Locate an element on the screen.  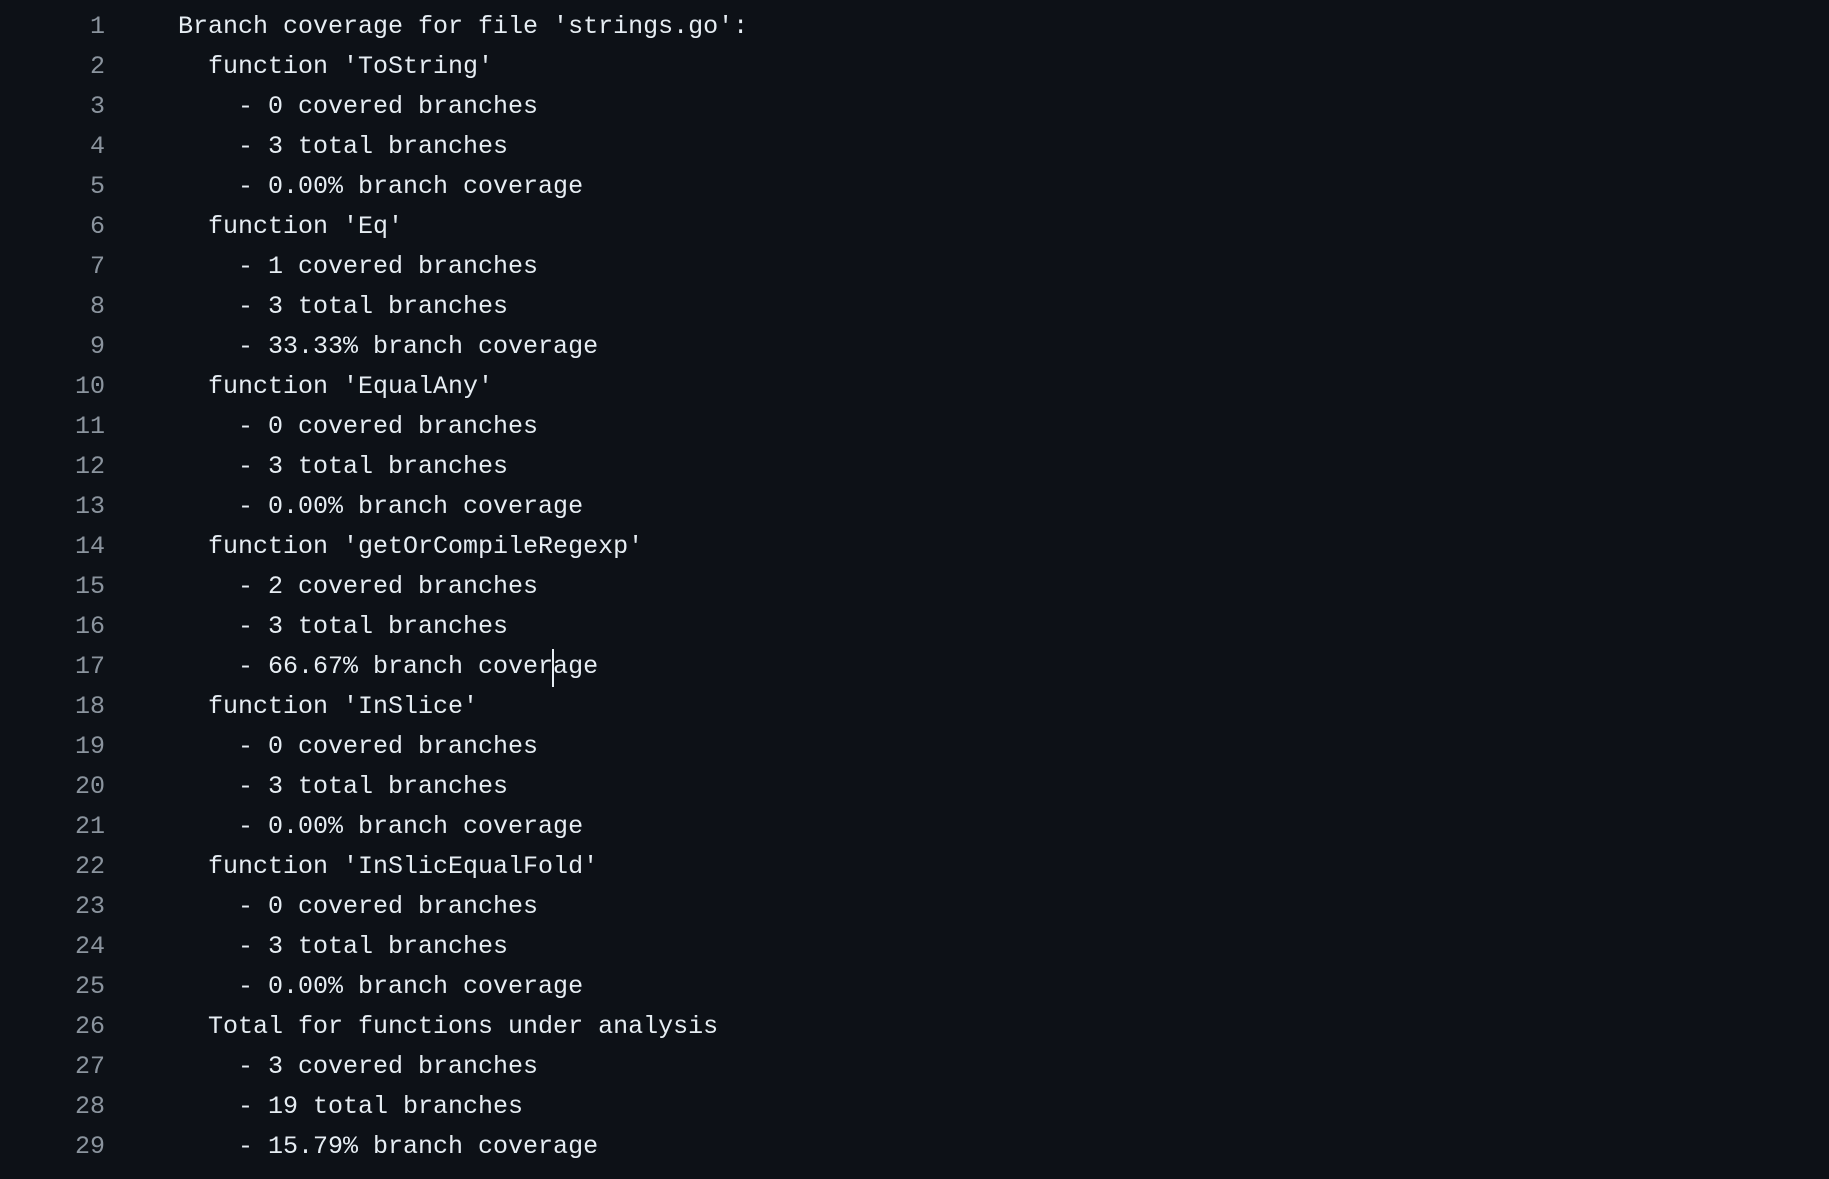
code-line: 10 function 'EqualAny' is located at coordinates (914, 387).